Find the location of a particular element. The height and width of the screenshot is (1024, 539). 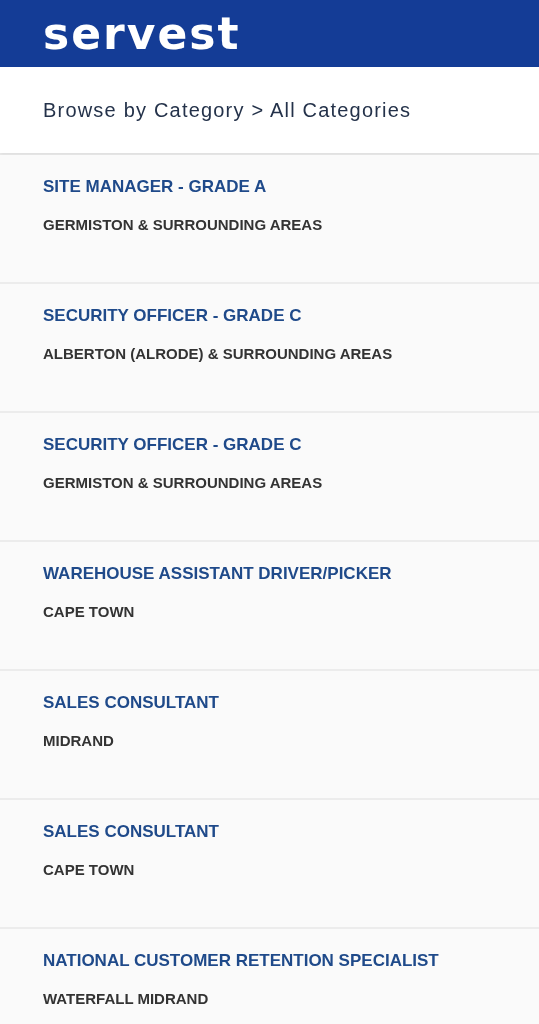

breadcrumb: Browse by Category > All Categories is located at coordinates (227, 110).